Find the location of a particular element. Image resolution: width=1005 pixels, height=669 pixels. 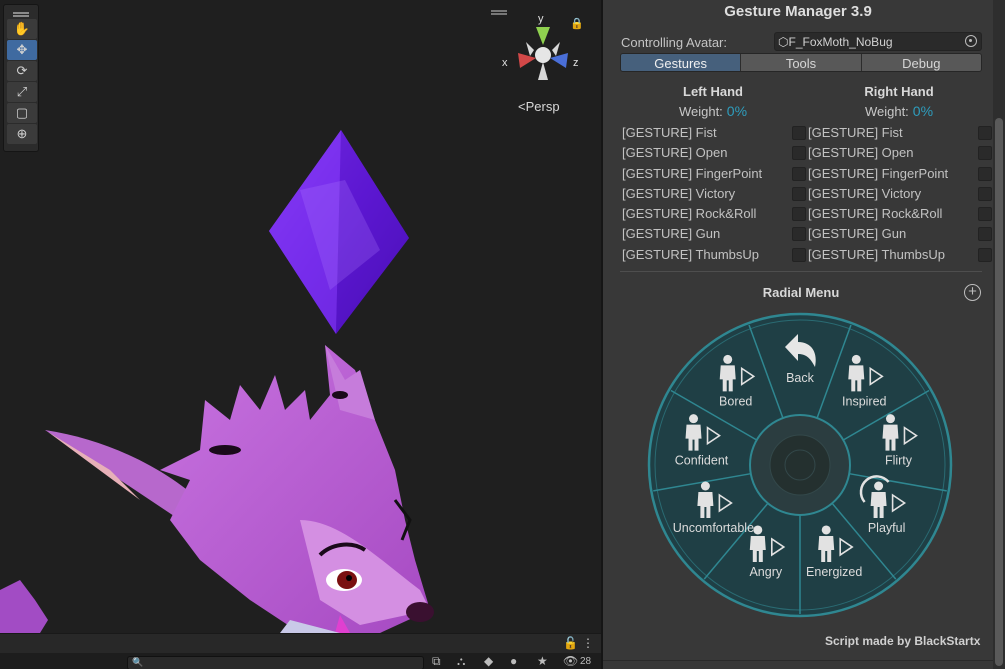

tab-bar: Gestures Tools Debug is located at coordinates (801, 62).